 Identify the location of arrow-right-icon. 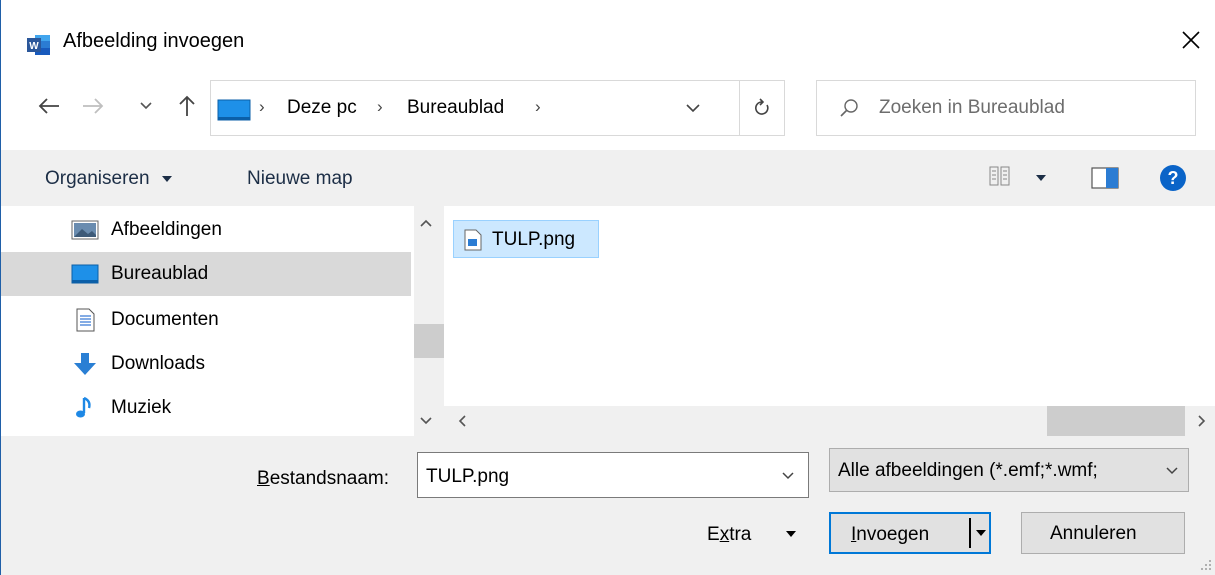
(93, 106).